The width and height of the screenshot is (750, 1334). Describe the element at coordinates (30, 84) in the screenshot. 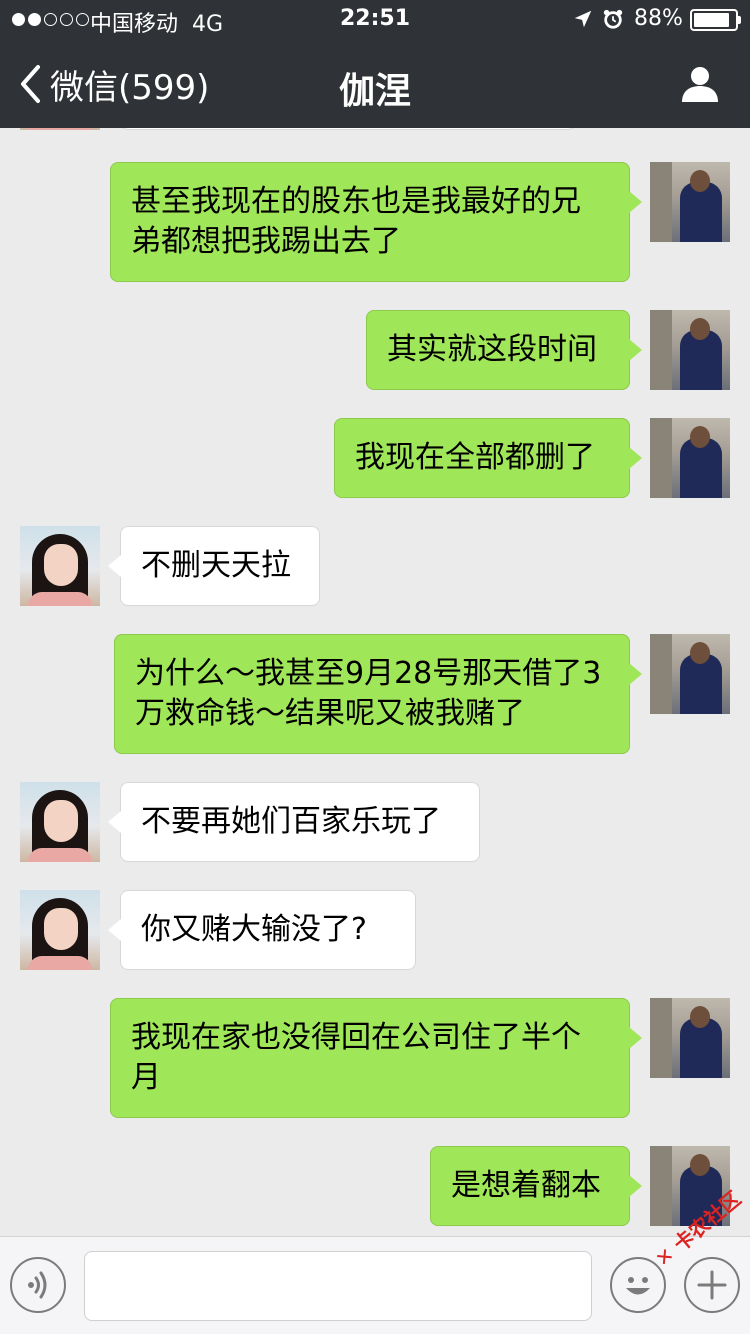

I see `chevron-left-icon` at that location.